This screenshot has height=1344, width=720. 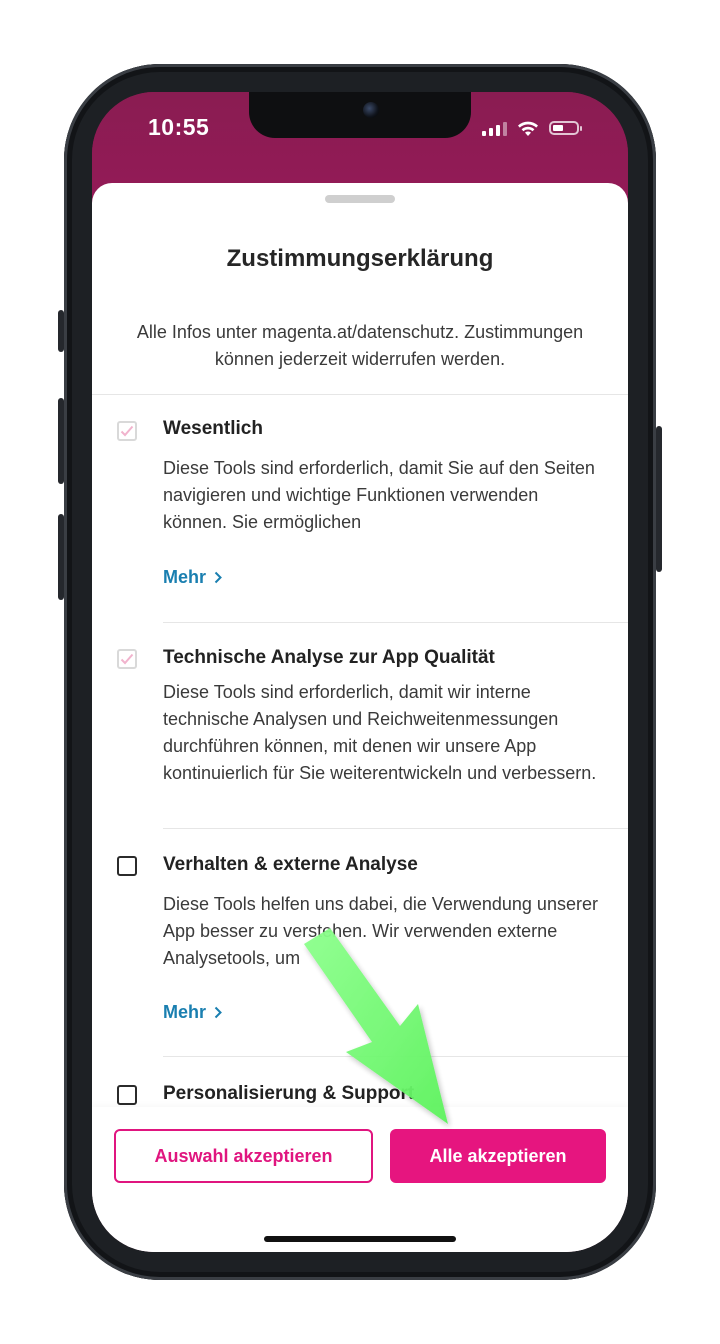 I want to click on sheet-footer: Auswahl akzeptieren Alle akzeptieren, so click(x=360, y=1179).